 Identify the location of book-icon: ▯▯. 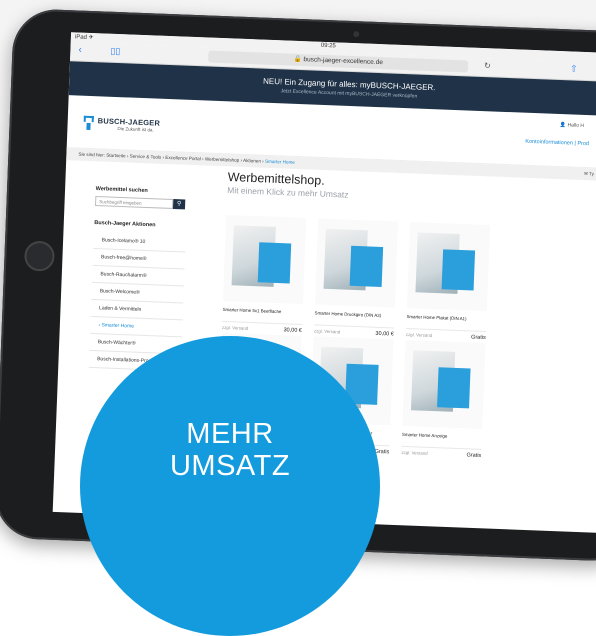
(115, 51).